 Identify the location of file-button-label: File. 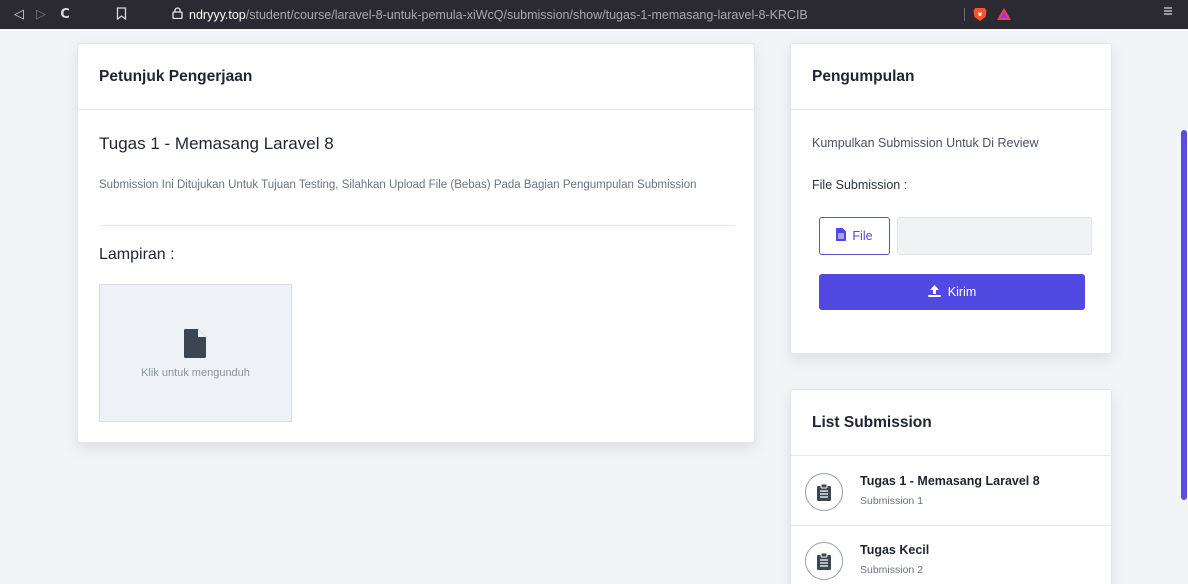
(862, 236).